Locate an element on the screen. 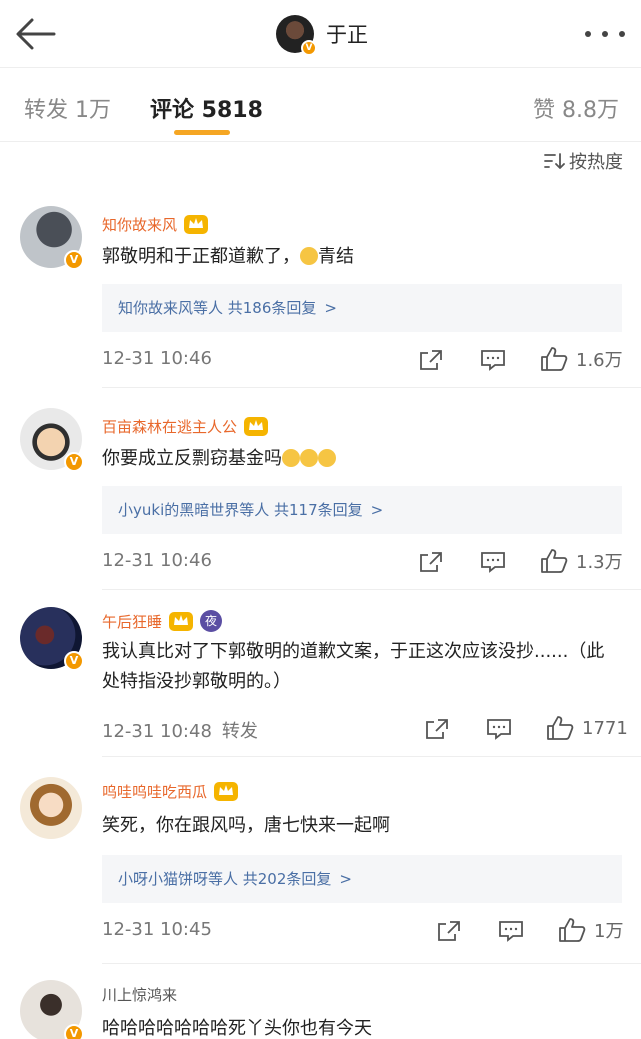 This screenshot has width=641, height=1039. night-badge-icon: 夜 is located at coordinates (211, 621).